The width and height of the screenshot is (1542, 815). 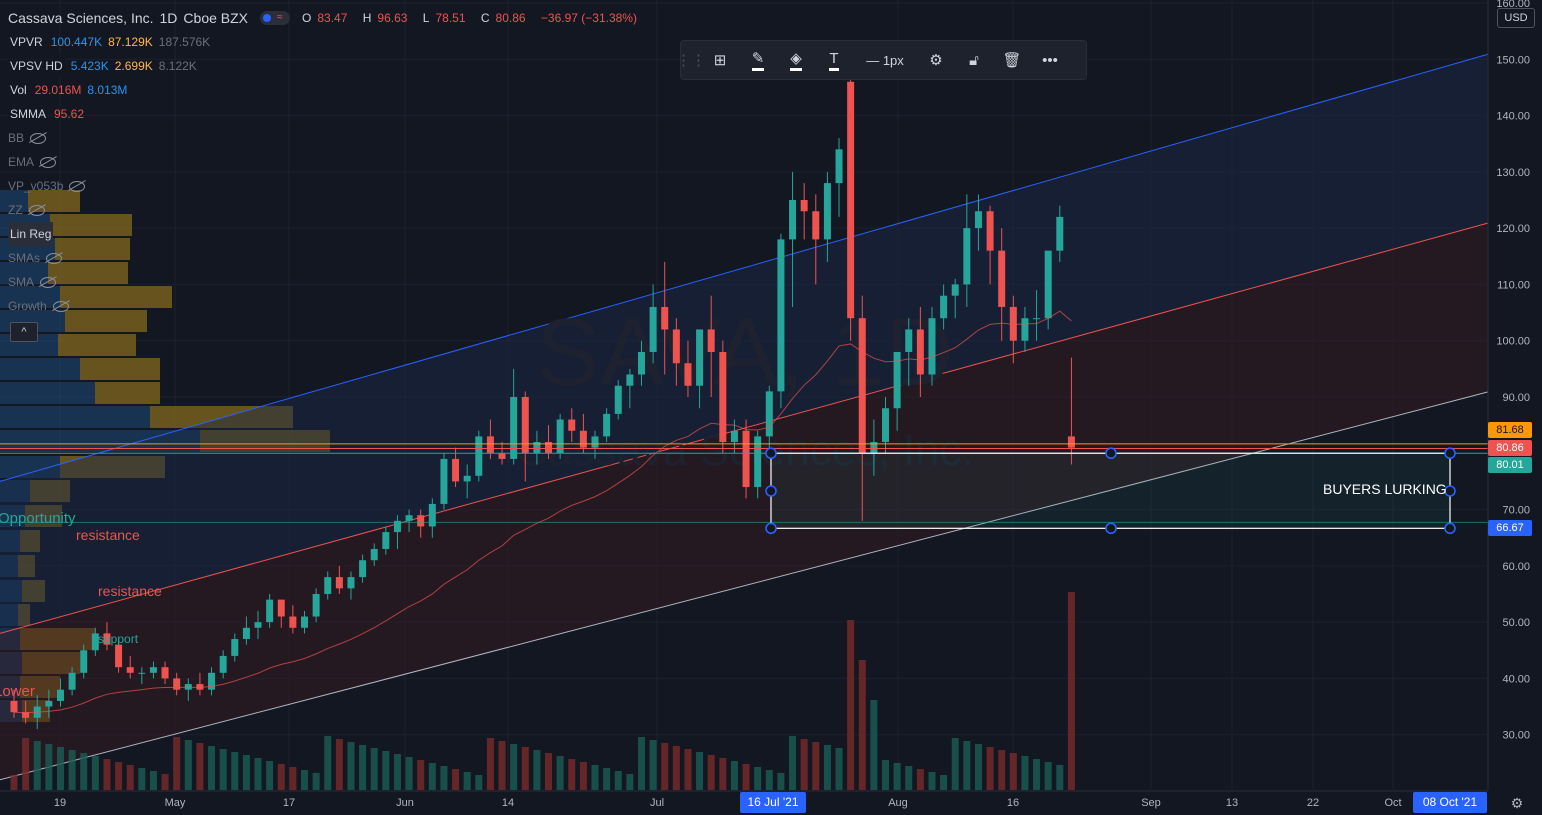 I want to click on line-color-icon: ✎, so click(x=758, y=60).